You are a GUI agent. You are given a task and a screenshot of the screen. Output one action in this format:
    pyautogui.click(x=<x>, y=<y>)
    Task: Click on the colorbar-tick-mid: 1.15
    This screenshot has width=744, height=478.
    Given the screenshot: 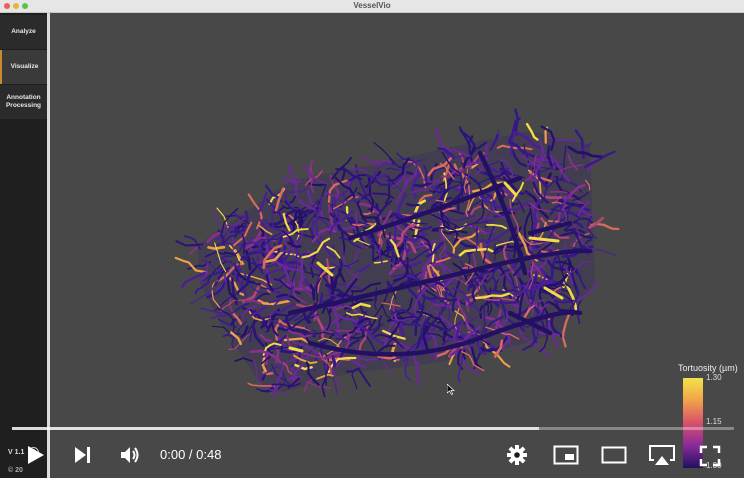 What is the action you would take?
    pyautogui.click(x=714, y=421)
    